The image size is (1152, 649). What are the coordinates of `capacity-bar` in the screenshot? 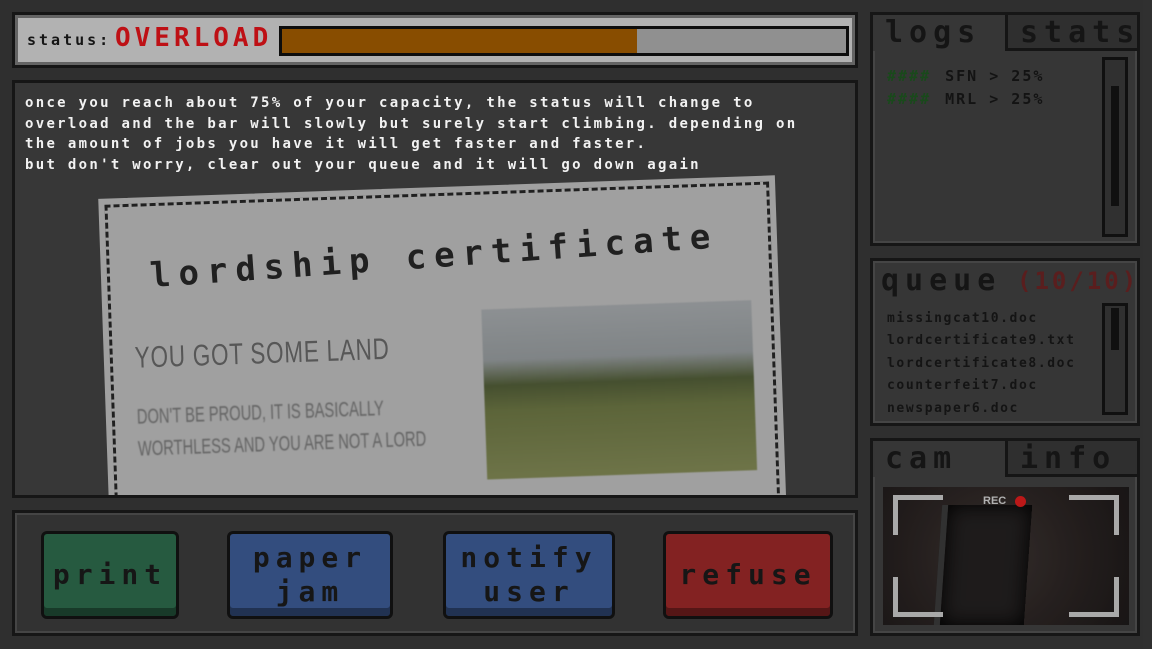 It's located at (564, 41).